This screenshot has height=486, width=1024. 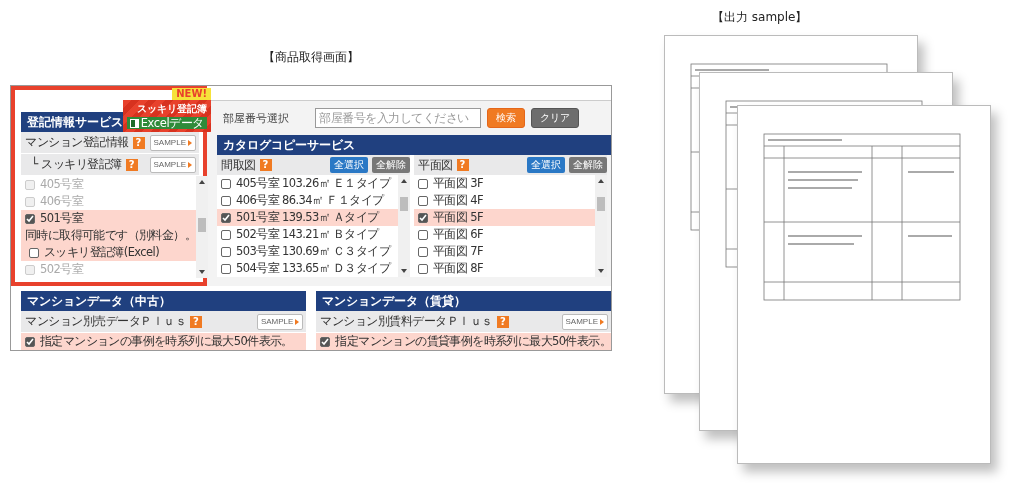 I want to click on clear-button: クリア, so click(x=555, y=118).